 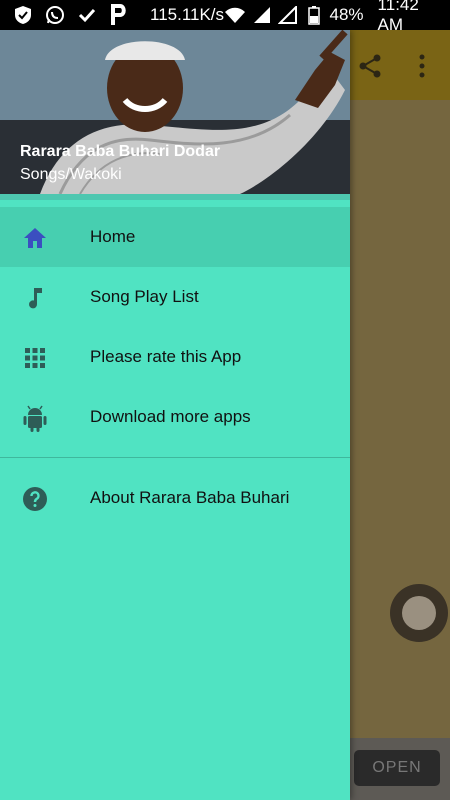 What do you see at coordinates (175, 197) in the screenshot?
I see `header-accent-strip` at bounding box center [175, 197].